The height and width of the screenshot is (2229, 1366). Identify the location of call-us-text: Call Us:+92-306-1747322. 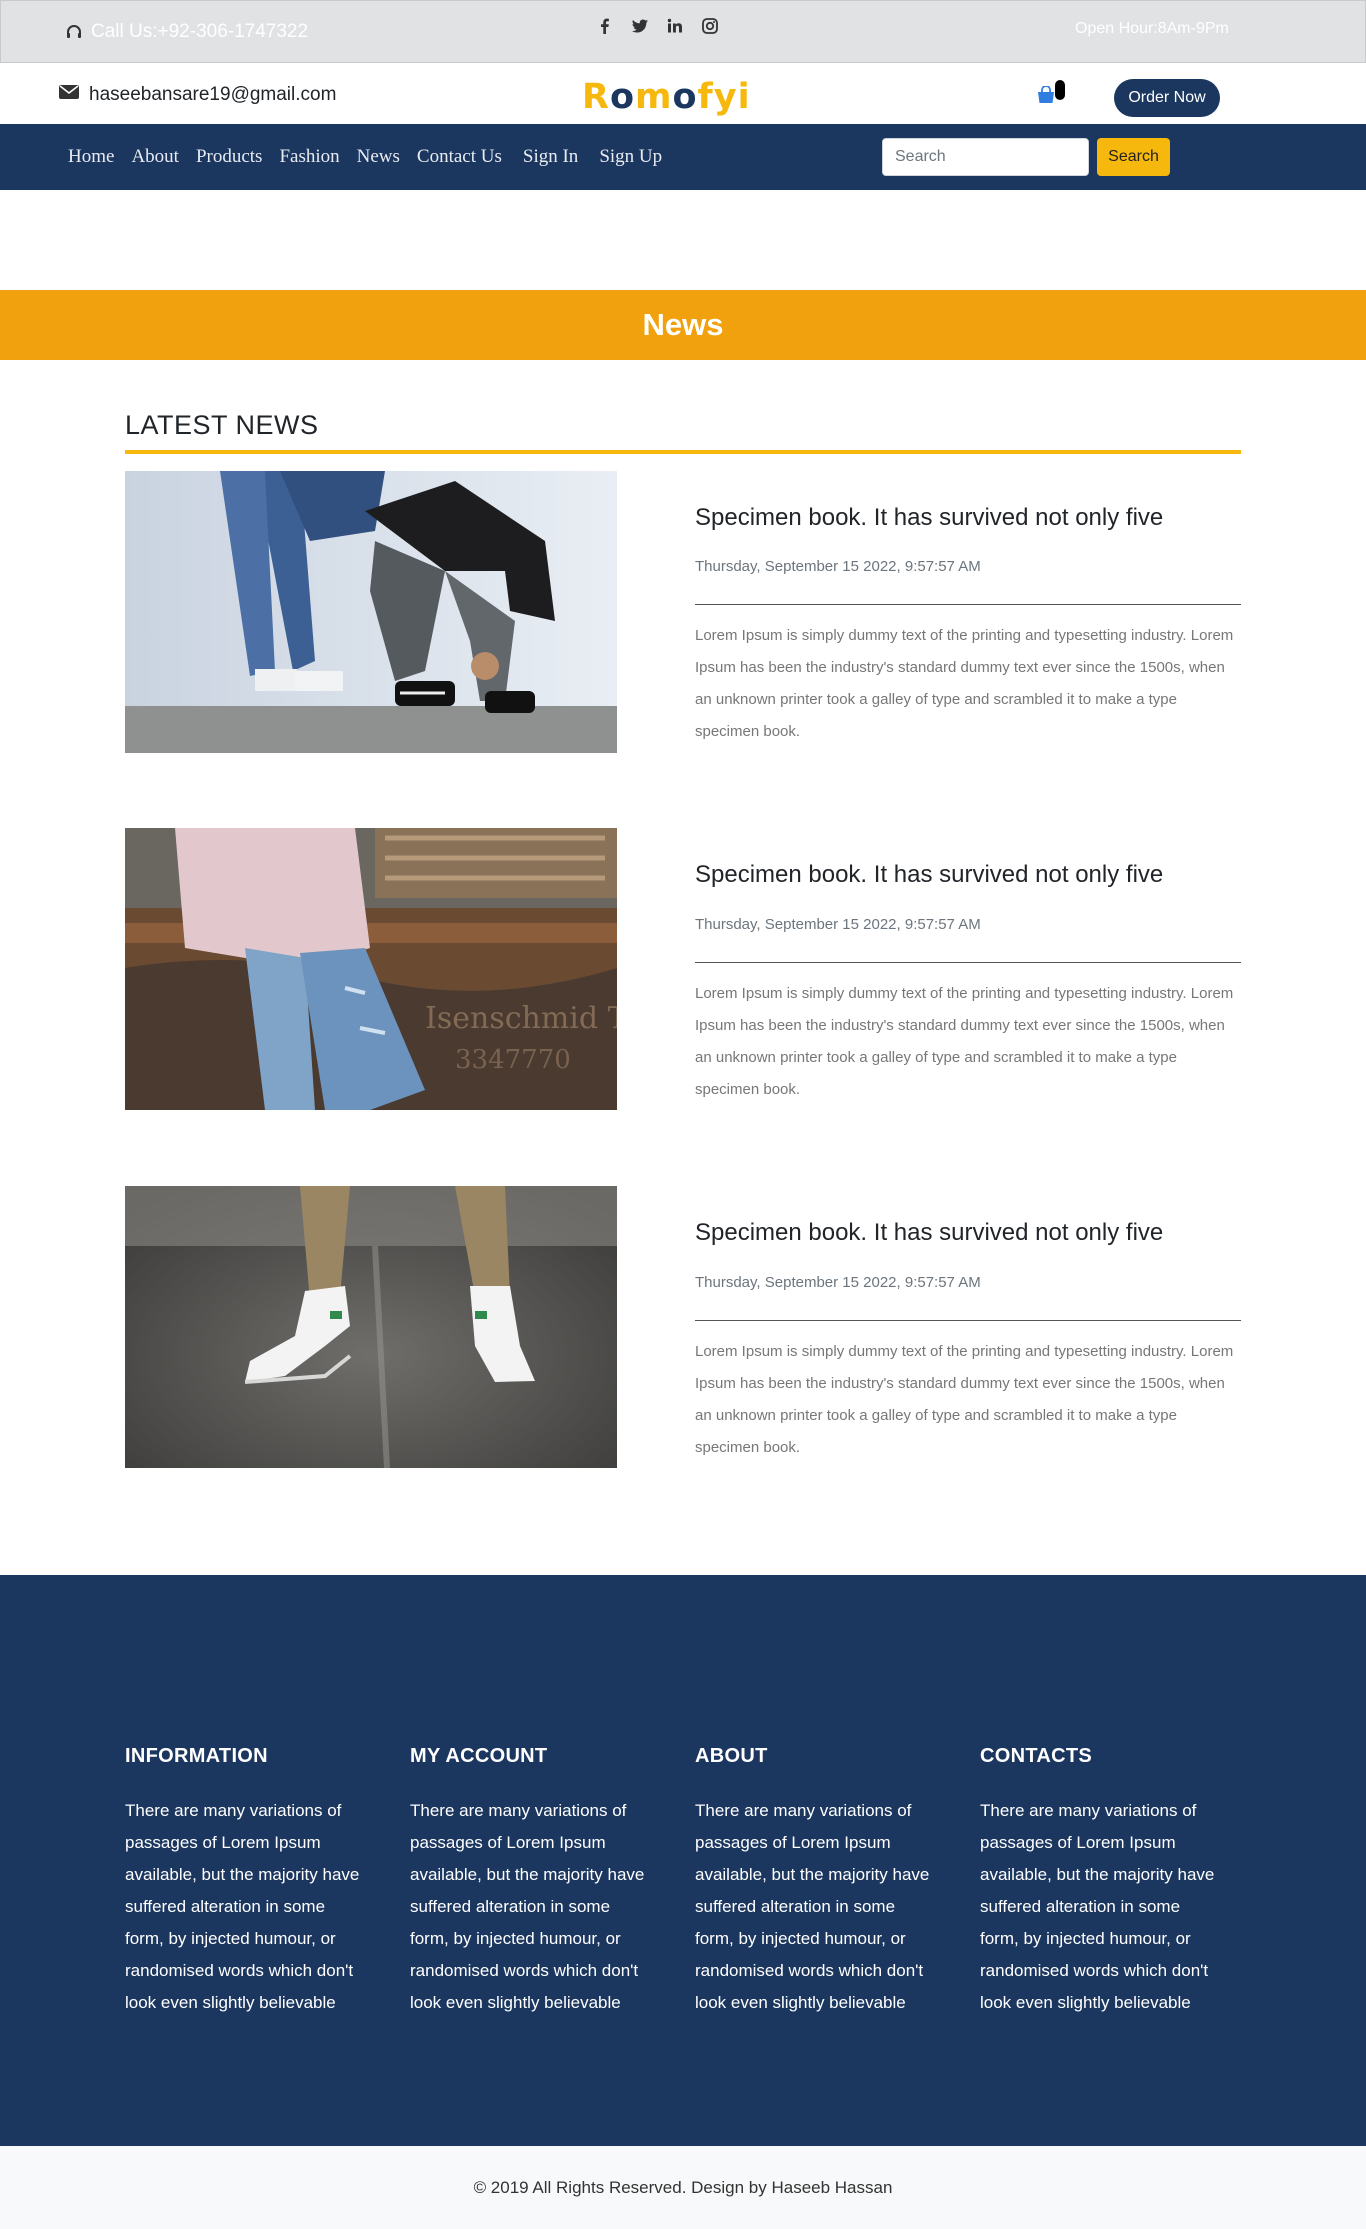
(200, 31).